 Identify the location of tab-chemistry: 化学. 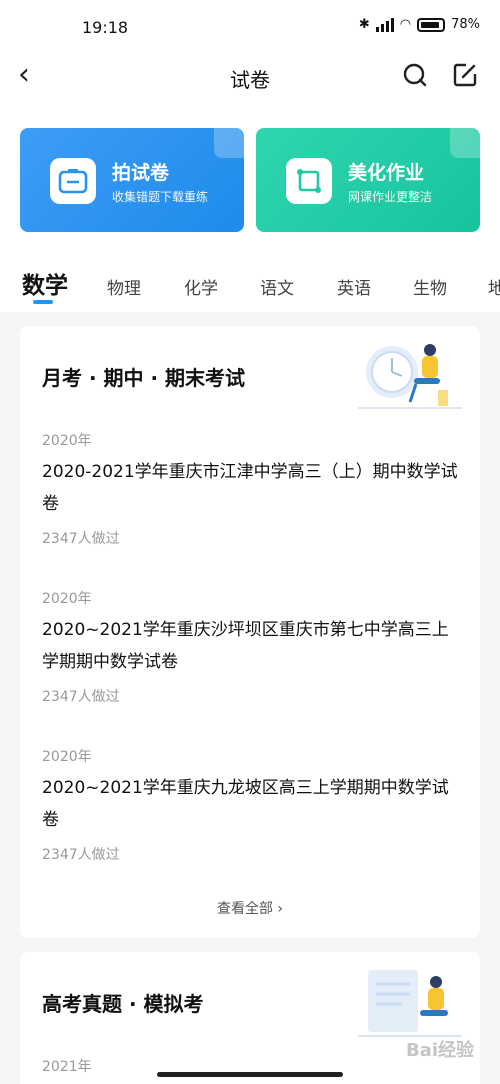
(201, 286).